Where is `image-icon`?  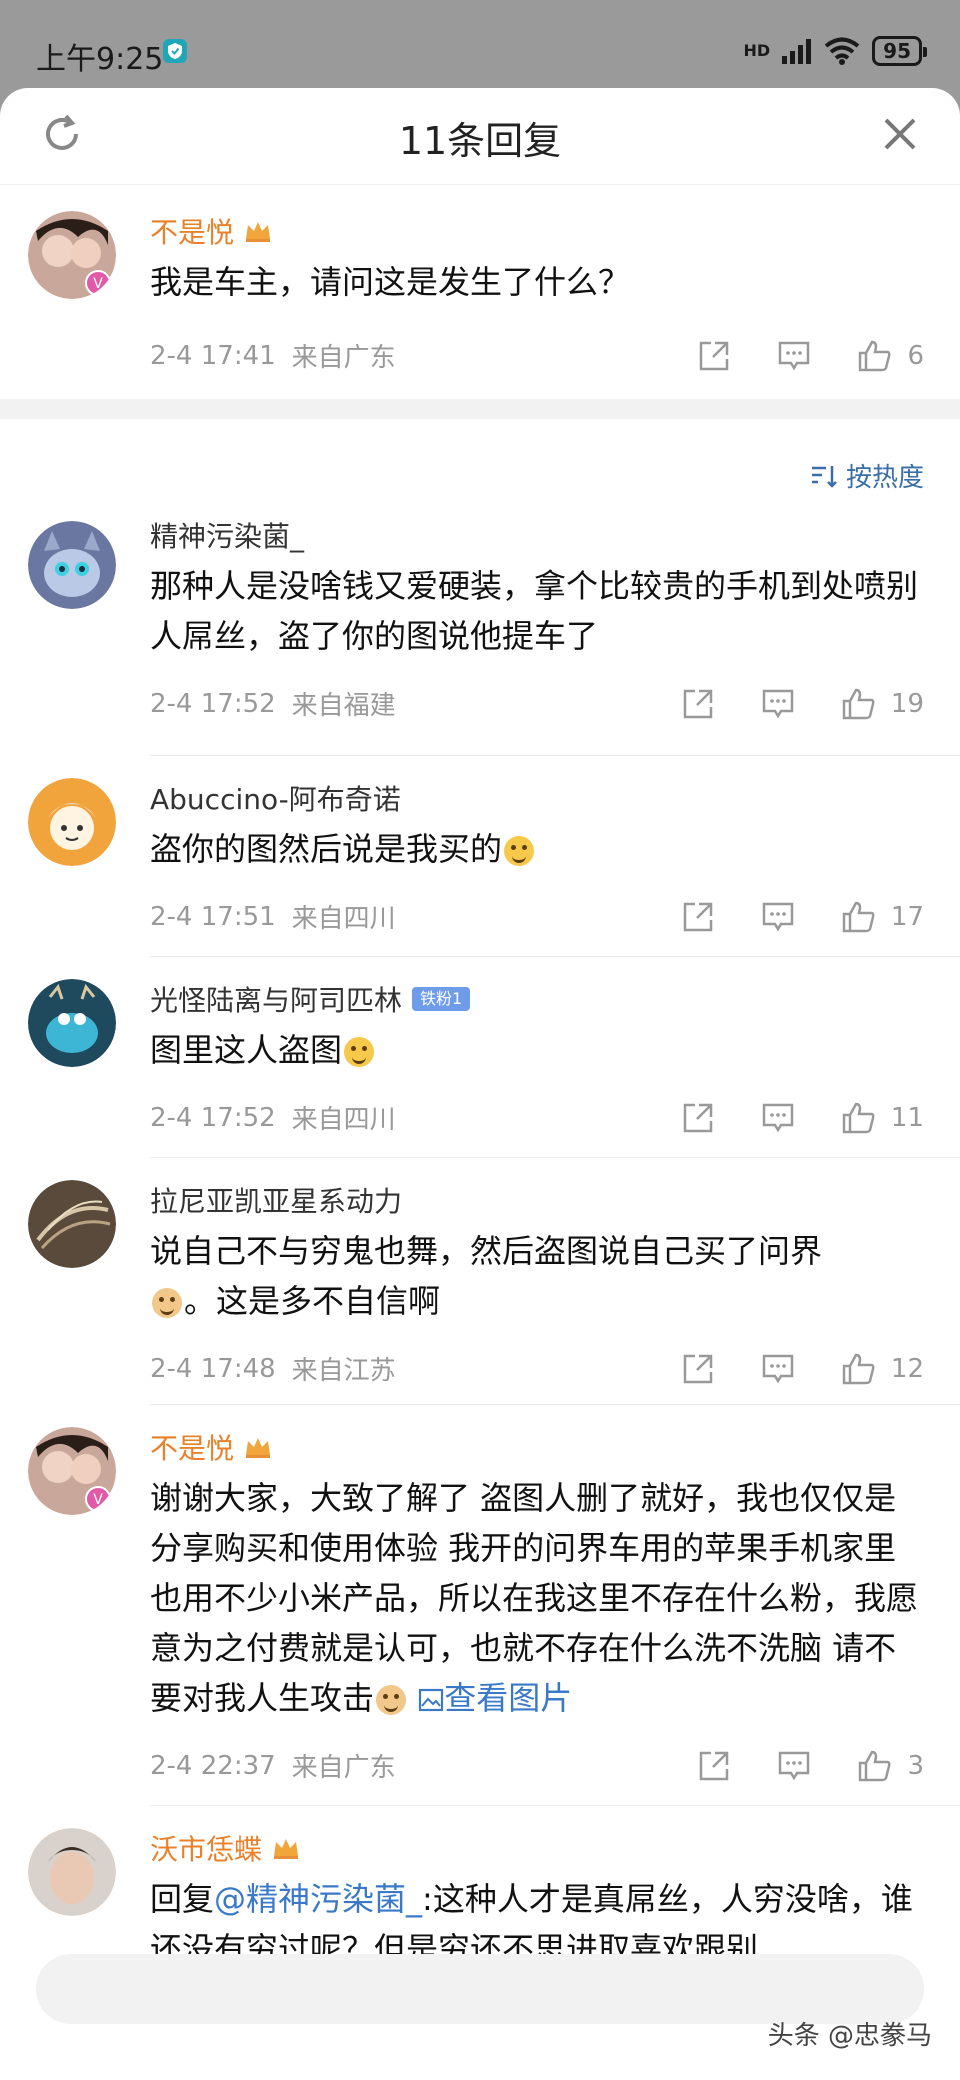
image-icon is located at coordinates (431, 1700).